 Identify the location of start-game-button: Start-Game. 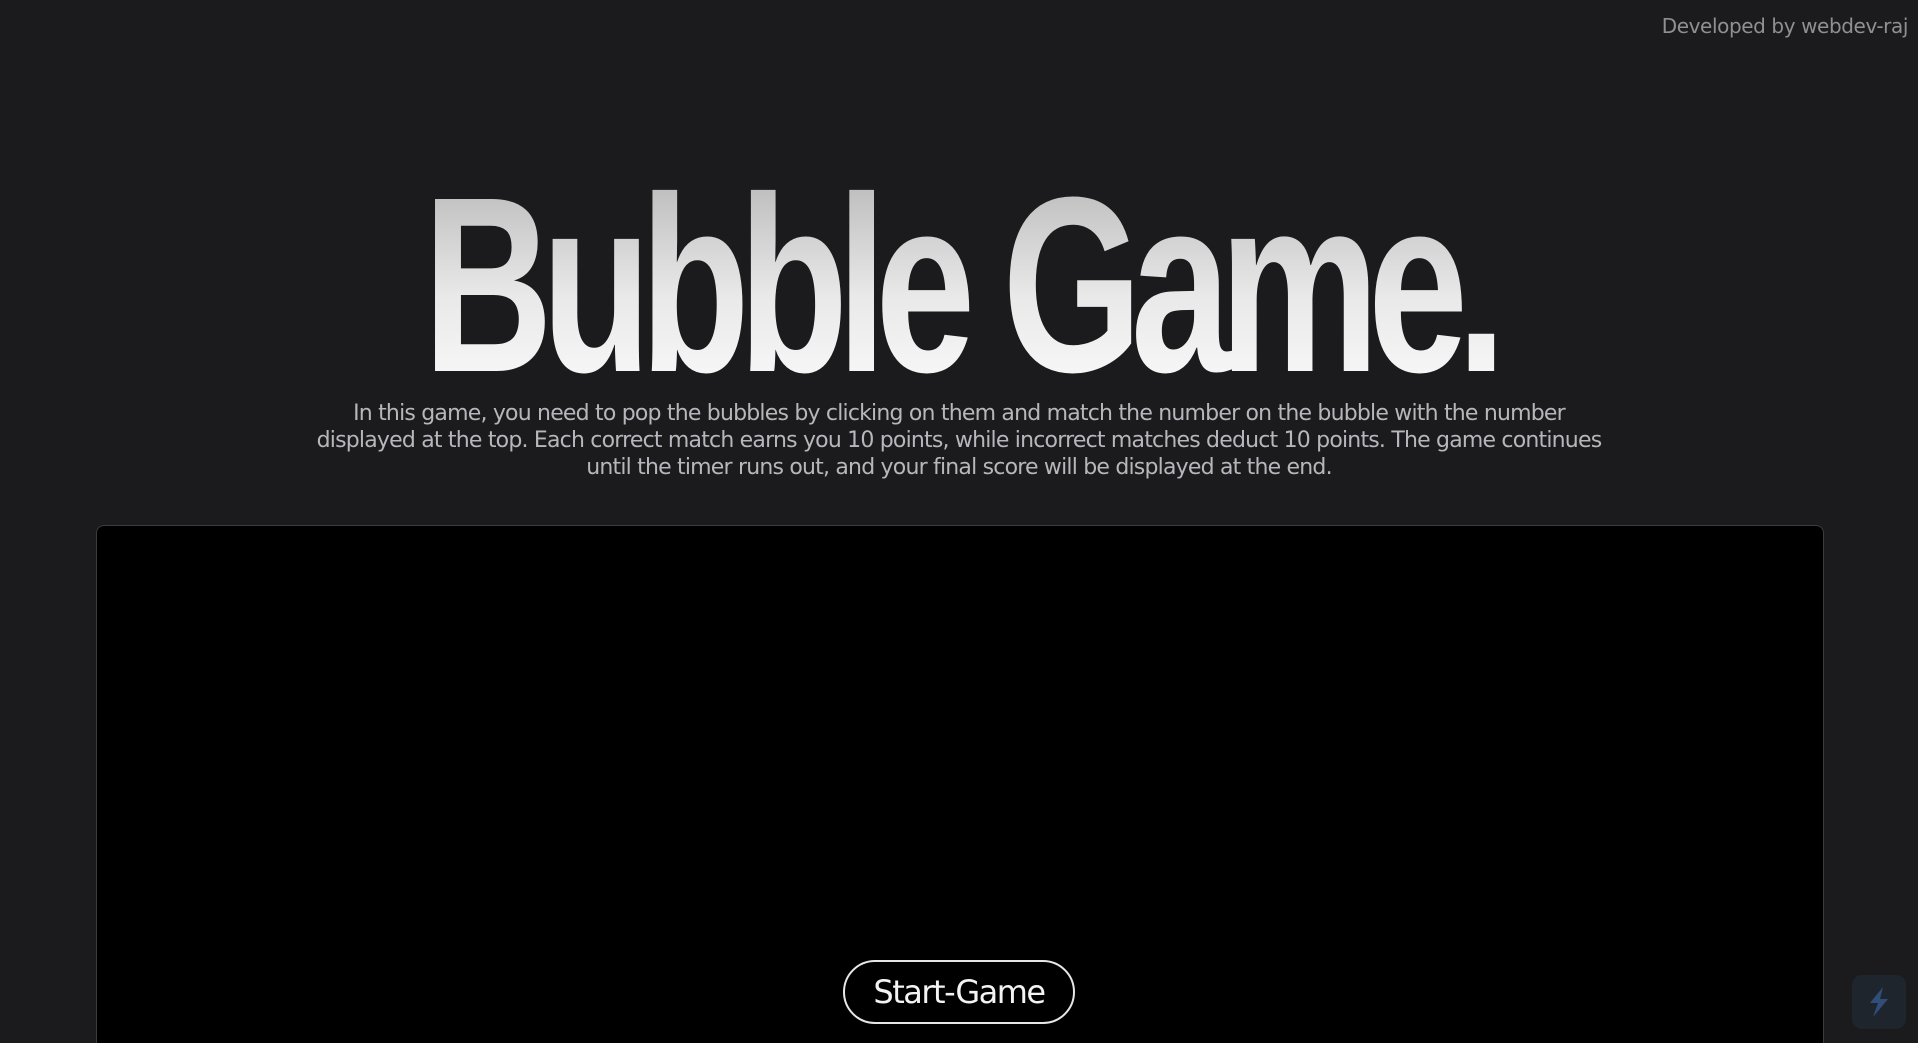
(959, 992).